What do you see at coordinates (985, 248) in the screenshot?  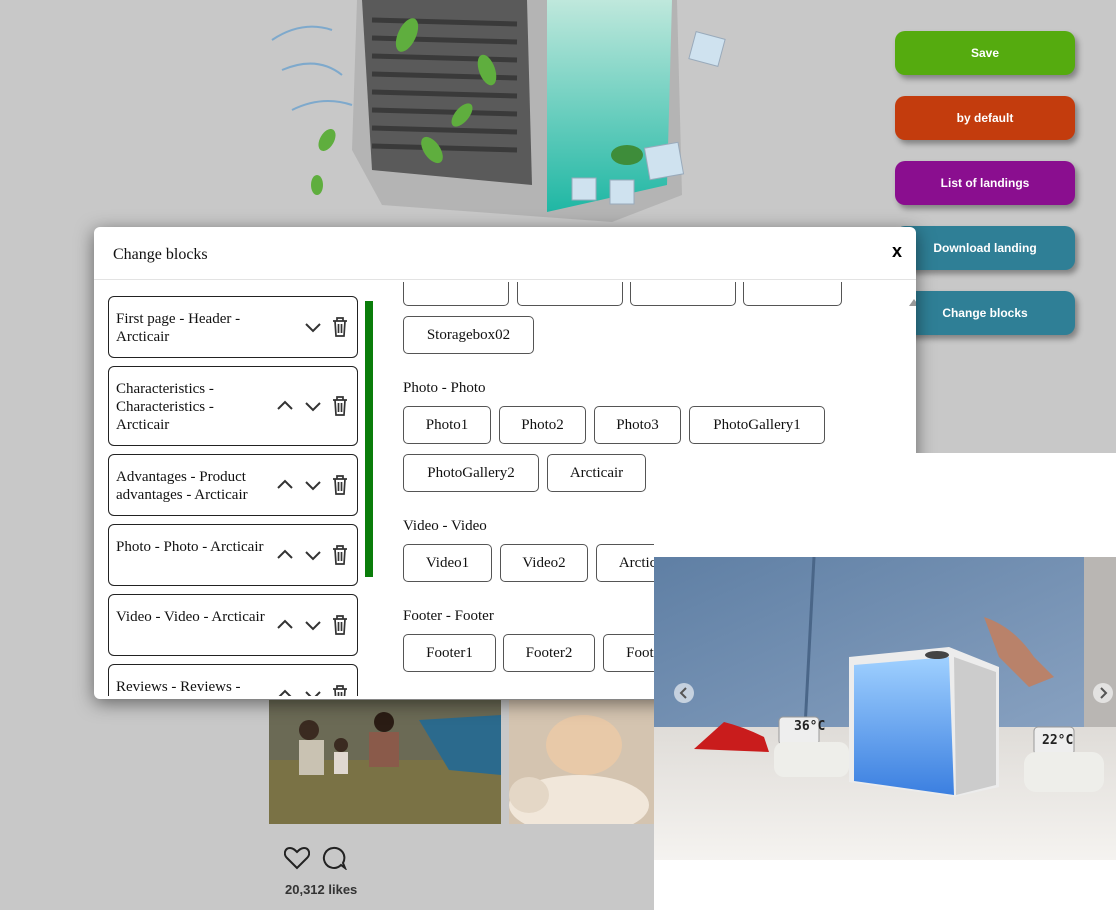 I see `download-landing-button: Download landing` at bounding box center [985, 248].